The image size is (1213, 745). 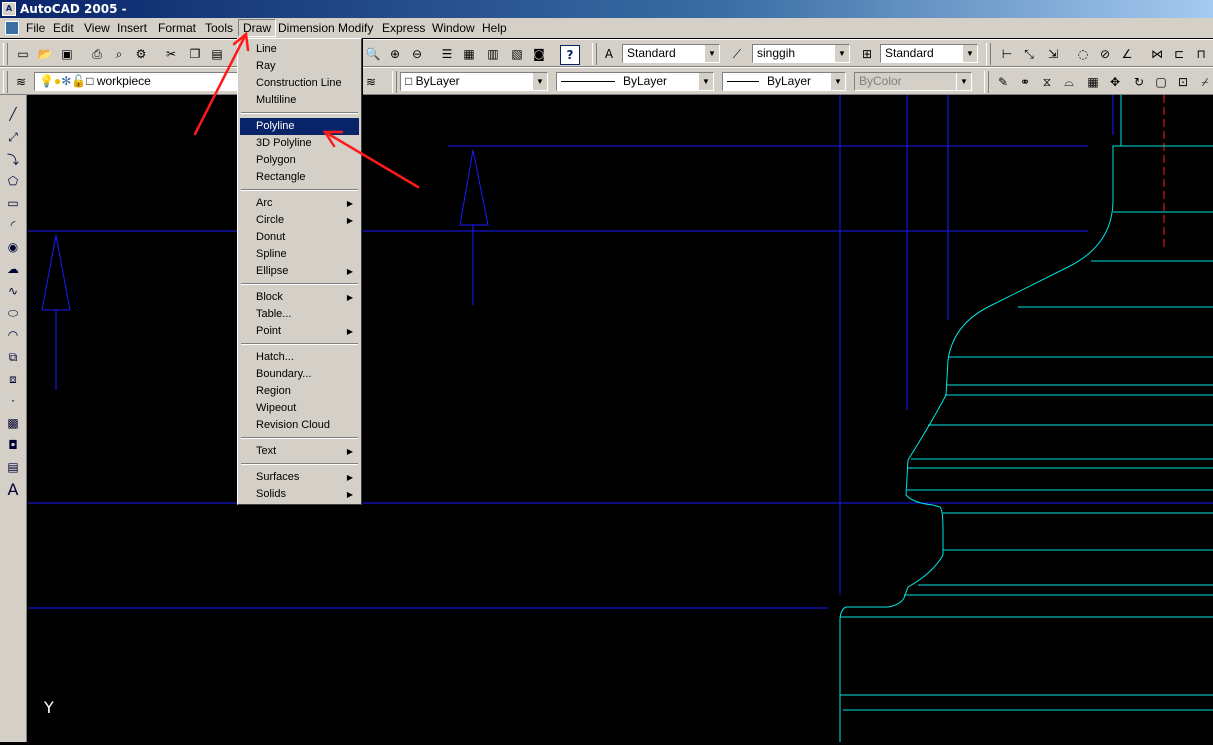 I want to click on draw-menu-polygon: Polygon, so click(x=299, y=160).